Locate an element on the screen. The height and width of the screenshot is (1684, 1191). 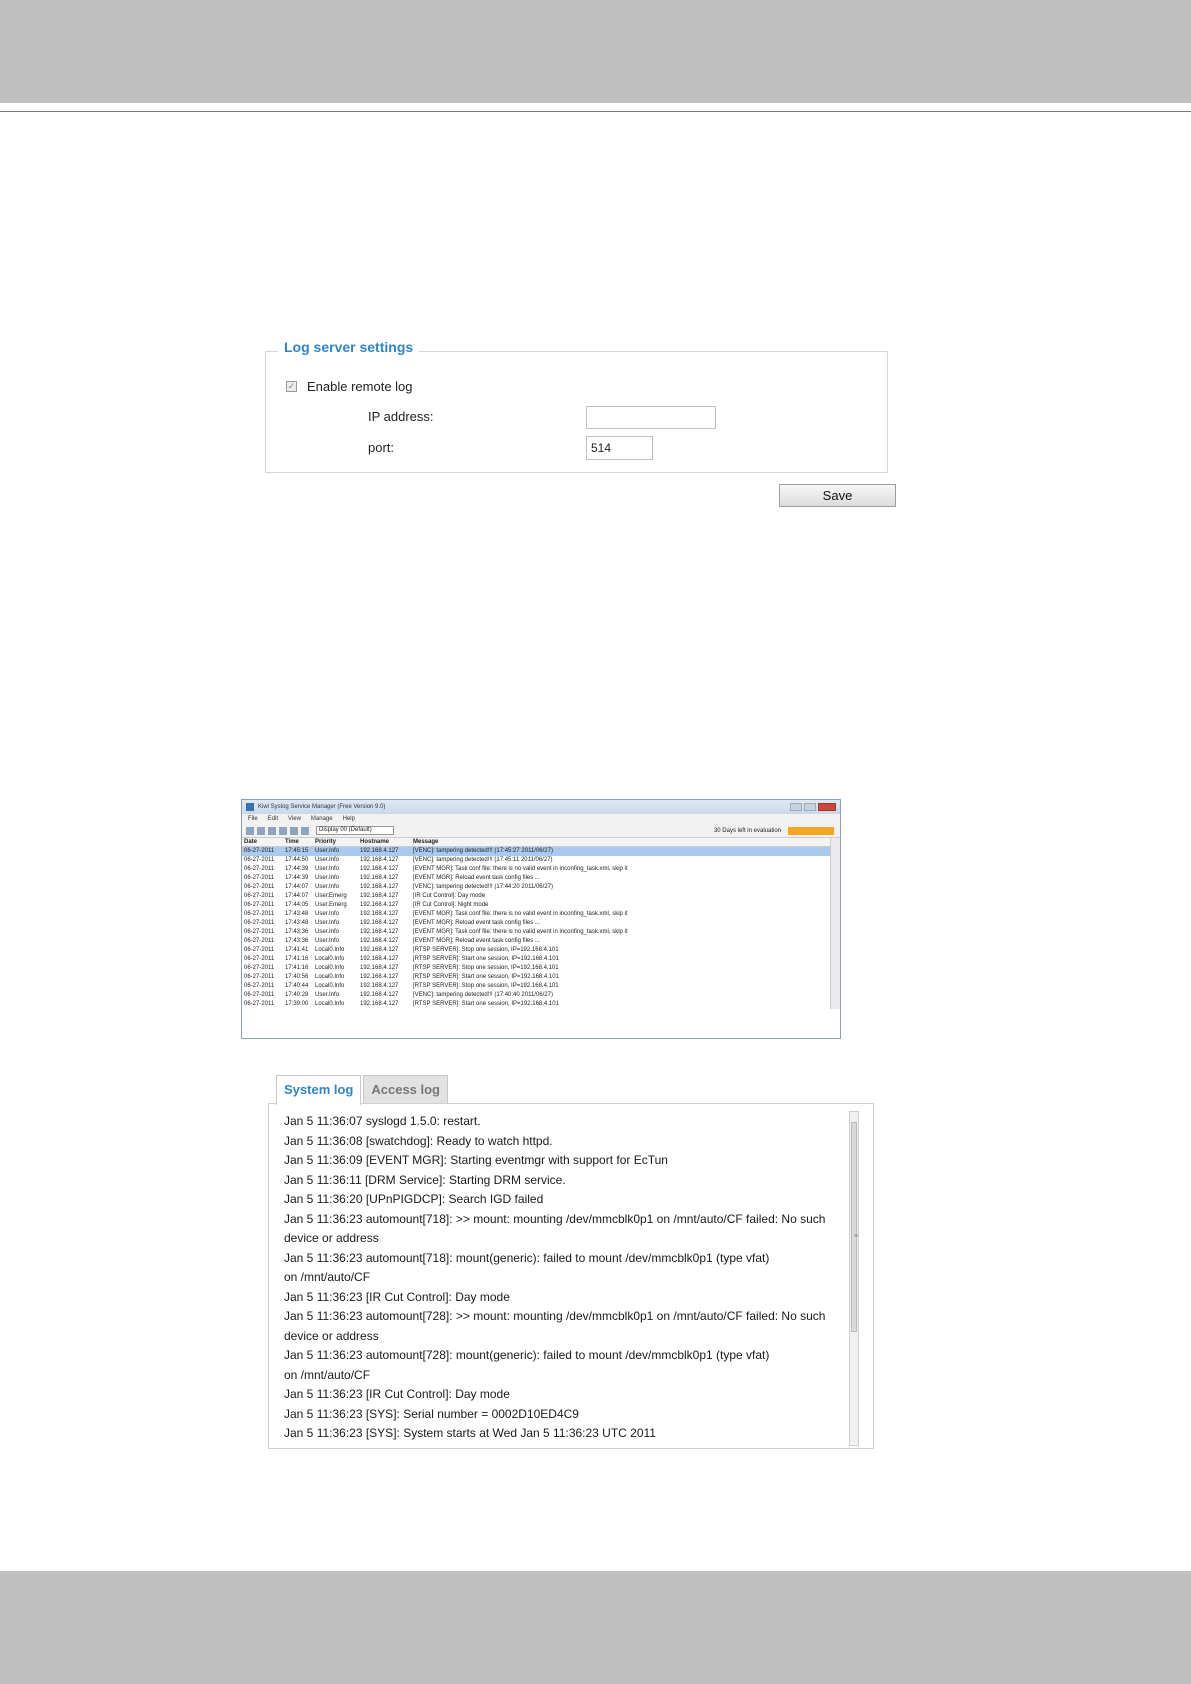
cell-time: 17:44:05 is located at coordinates (297, 905).